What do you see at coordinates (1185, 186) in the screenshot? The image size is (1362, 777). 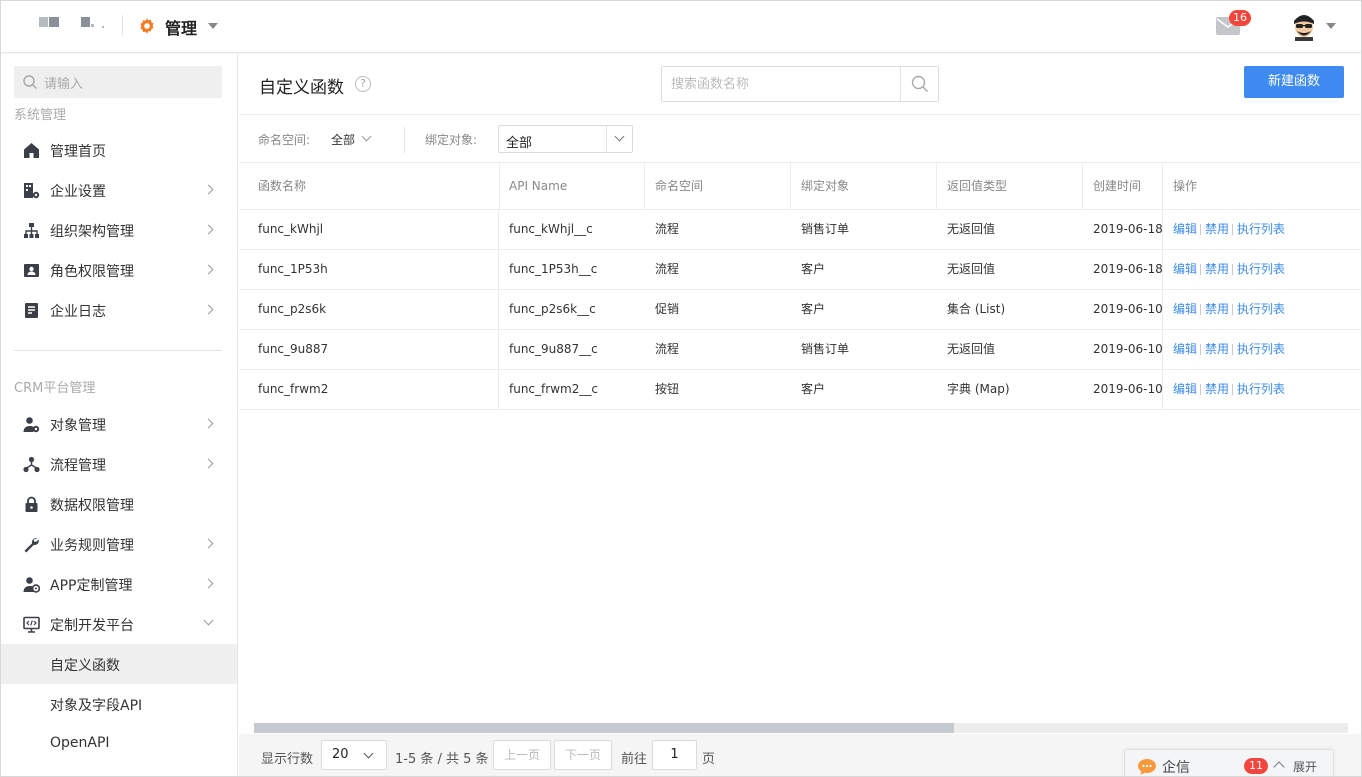 I see `column-header: 操作` at bounding box center [1185, 186].